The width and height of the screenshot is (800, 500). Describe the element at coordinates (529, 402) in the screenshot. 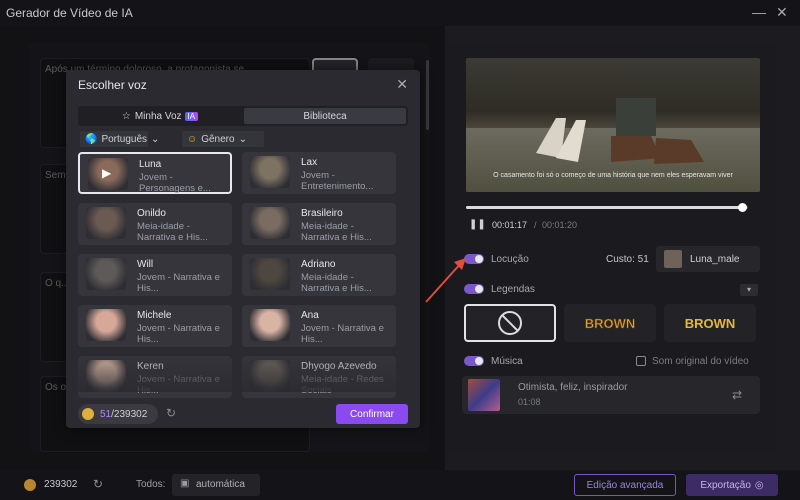

I see `music-duration: 01:08` at that location.